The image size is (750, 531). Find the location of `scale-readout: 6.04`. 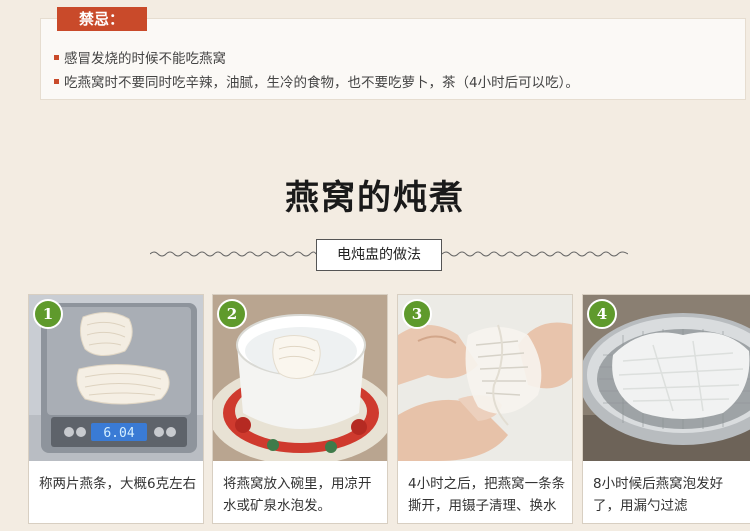

scale-readout: 6.04 is located at coordinates (118, 433).